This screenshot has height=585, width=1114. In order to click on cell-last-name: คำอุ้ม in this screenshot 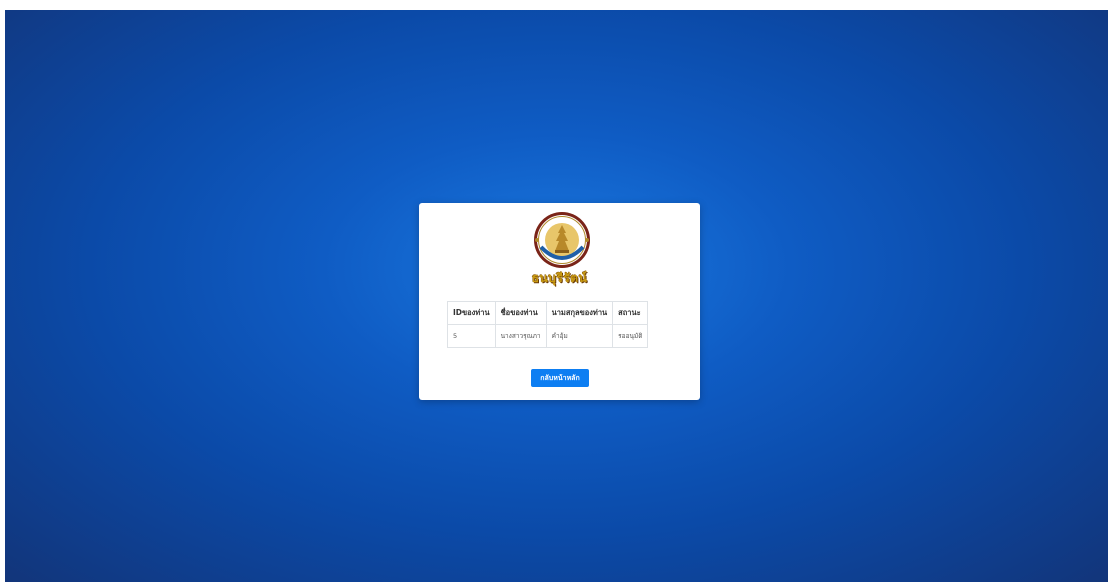, I will do `click(579, 336)`.